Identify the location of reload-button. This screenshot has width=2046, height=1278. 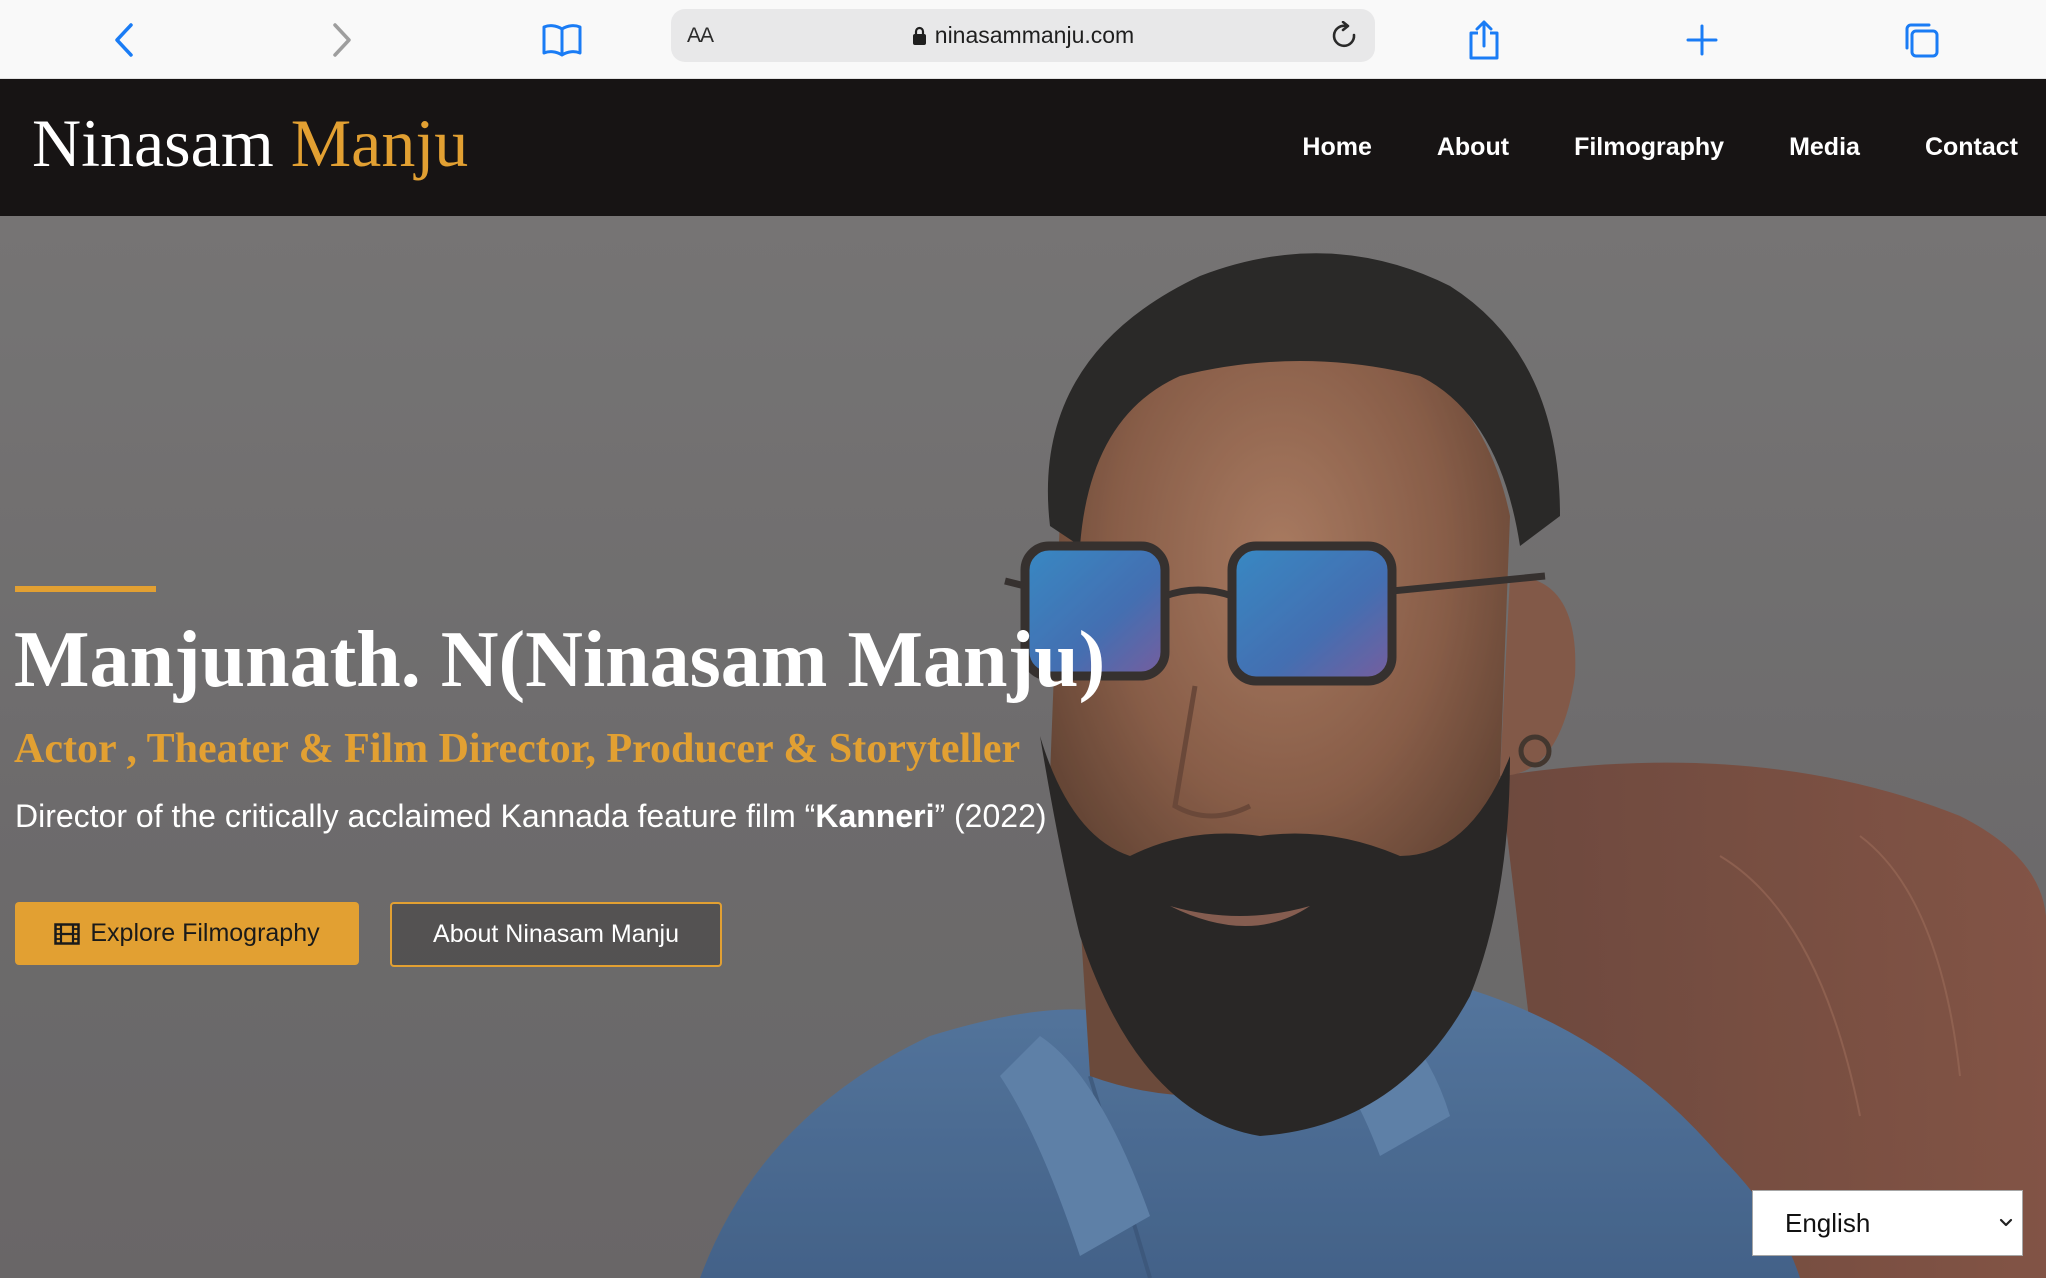
(1345, 36).